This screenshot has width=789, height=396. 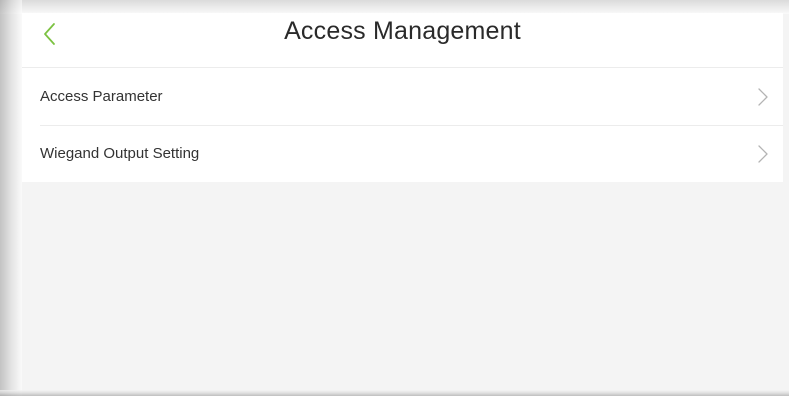 What do you see at coordinates (394, 393) in the screenshot?
I see `frame-shadow-bottom` at bounding box center [394, 393].